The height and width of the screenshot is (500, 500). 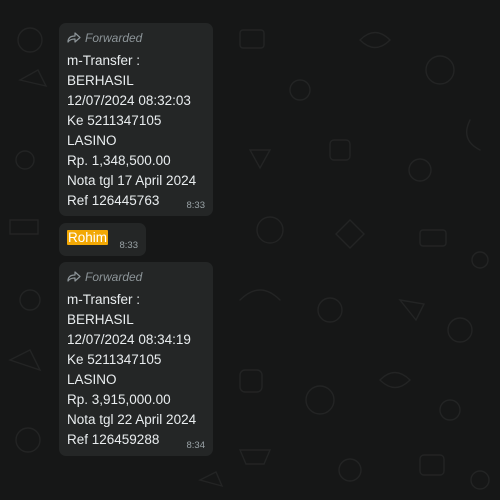 What do you see at coordinates (129, 100) in the screenshot?
I see `message-line: 12/07/2024 08:32:03` at bounding box center [129, 100].